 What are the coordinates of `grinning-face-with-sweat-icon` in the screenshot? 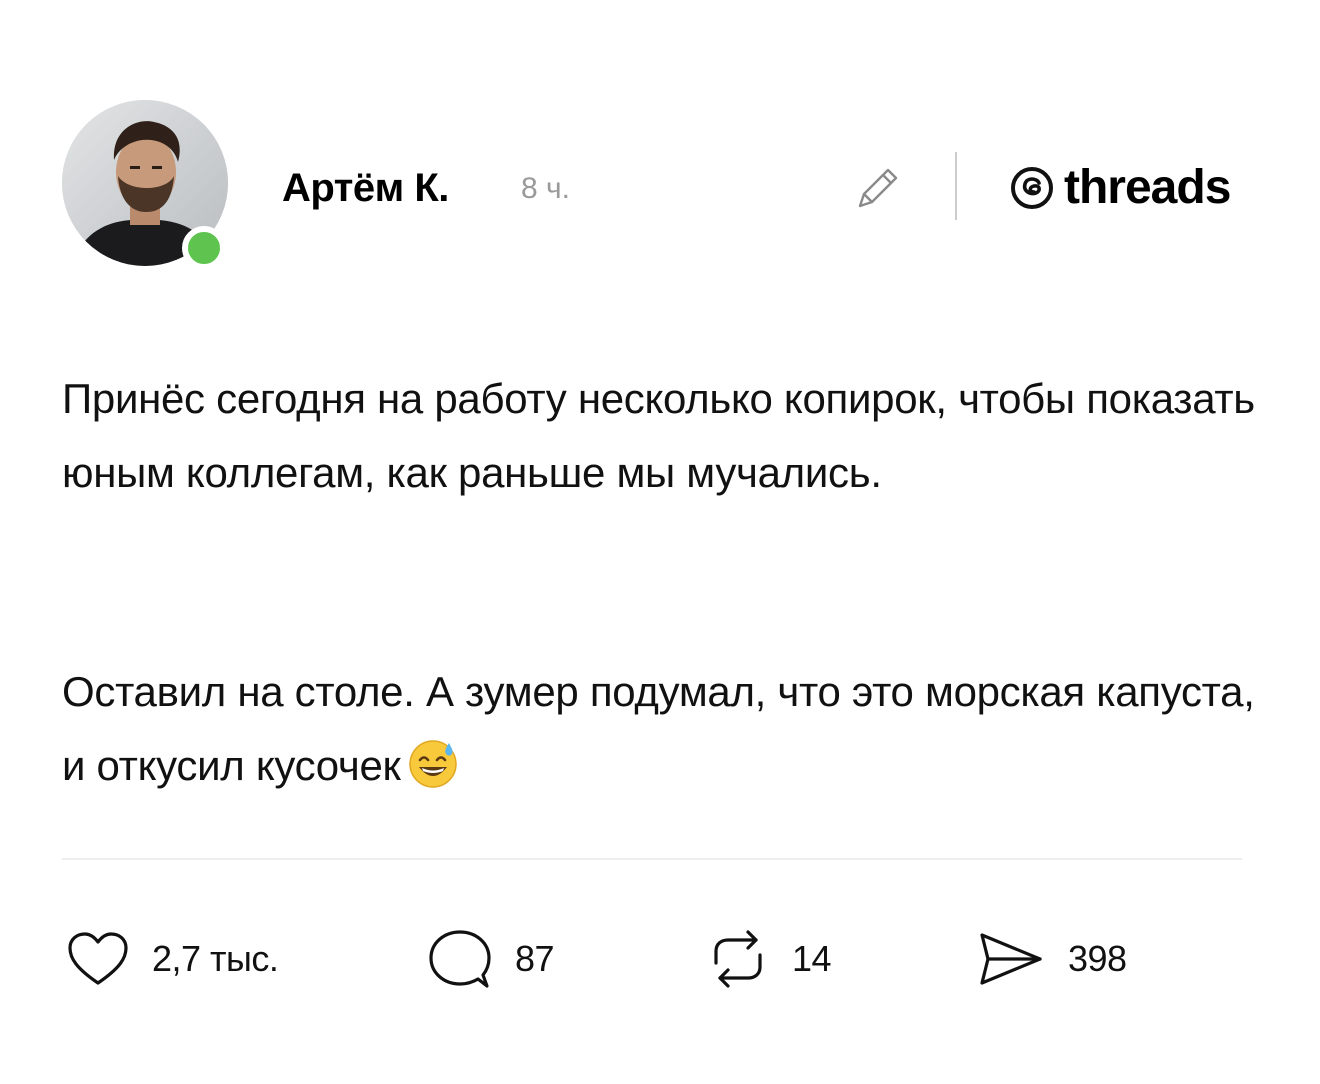 It's located at (432, 764).